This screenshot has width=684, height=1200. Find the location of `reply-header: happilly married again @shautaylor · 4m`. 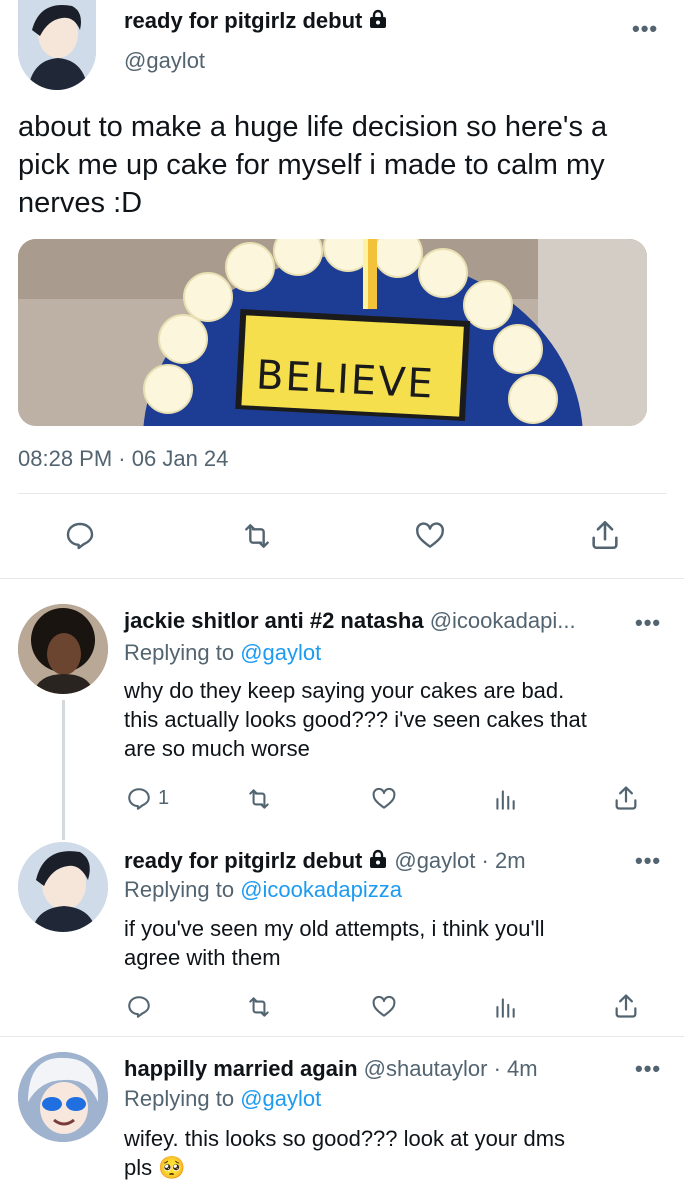

reply-header: happilly married again @shautaylor · 4m is located at coordinates (331, 1069).